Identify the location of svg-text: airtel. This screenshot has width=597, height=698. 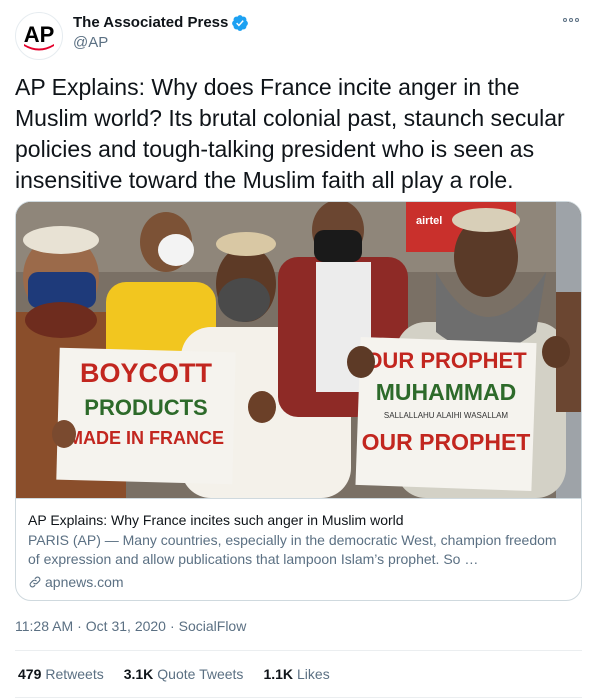
(429, 221).